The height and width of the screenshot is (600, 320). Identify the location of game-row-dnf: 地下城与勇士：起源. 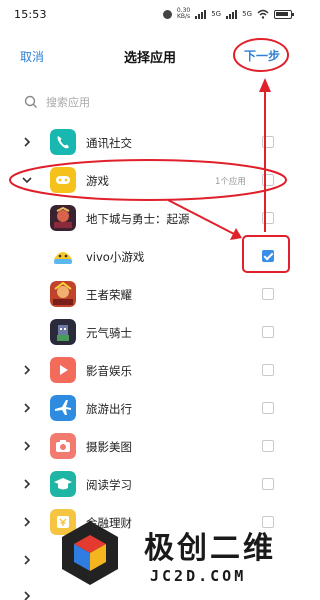
(150, 218).